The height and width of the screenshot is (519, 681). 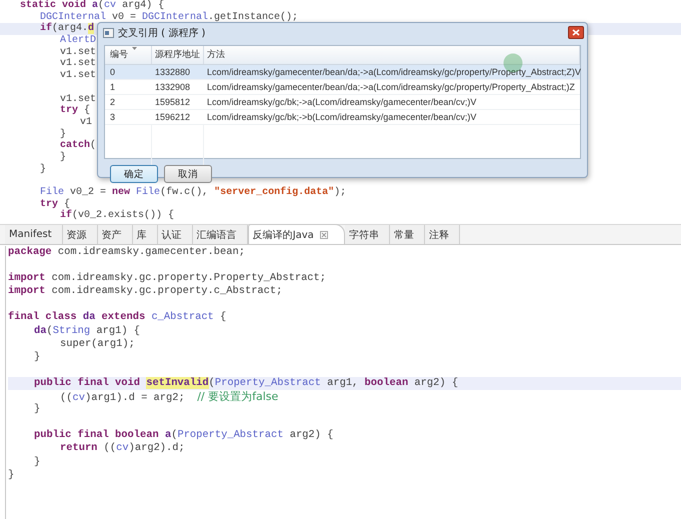 I want to click on sort-icon, so click(x=134, y=48).